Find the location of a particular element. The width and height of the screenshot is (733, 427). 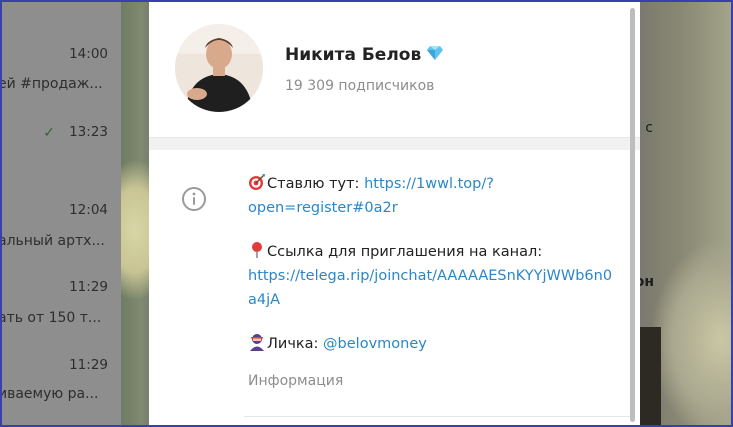

read-check-icon: ✓ is located at coordinates (49, 133).